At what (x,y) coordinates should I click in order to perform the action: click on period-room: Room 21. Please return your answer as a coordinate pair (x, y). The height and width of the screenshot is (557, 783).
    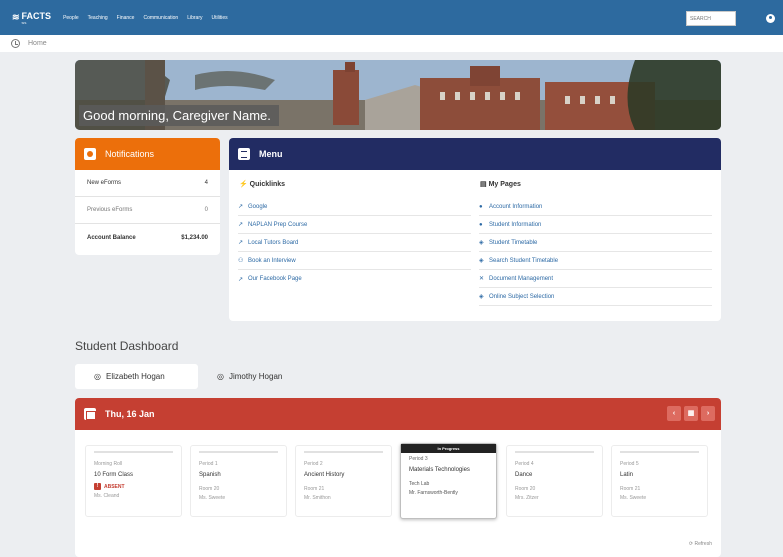
    Looking at the image, I should click on (630, 489).